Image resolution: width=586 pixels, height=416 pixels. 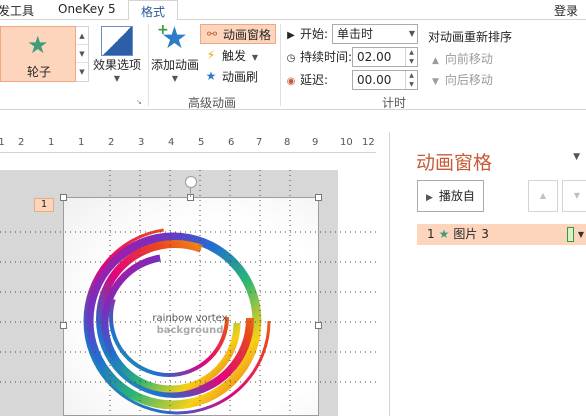 I want to click on ruler-tick: 7, so click(x=259, y=142).